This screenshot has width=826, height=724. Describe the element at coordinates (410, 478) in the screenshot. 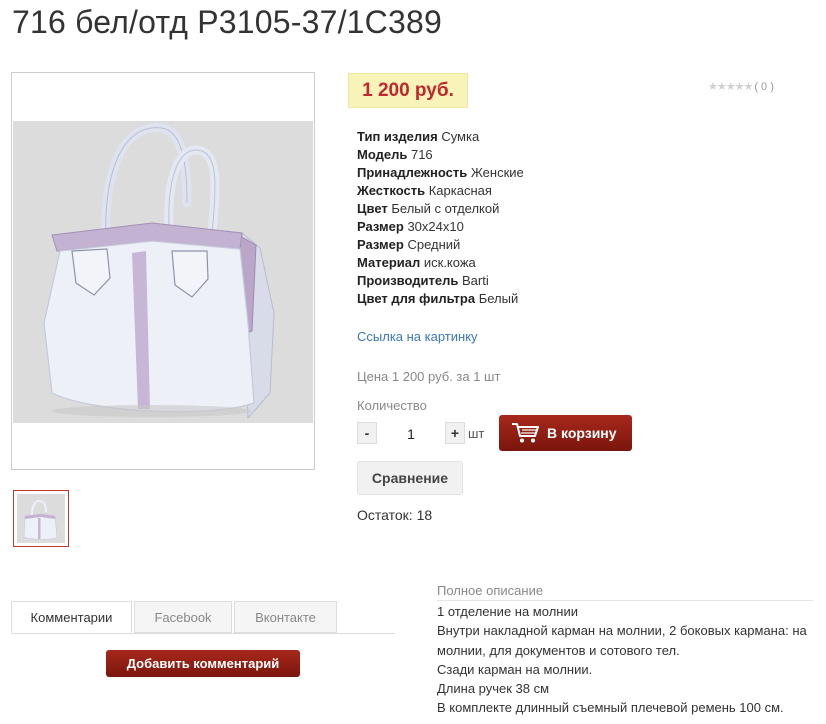

I see `compare-button: Сравнение` at that location.